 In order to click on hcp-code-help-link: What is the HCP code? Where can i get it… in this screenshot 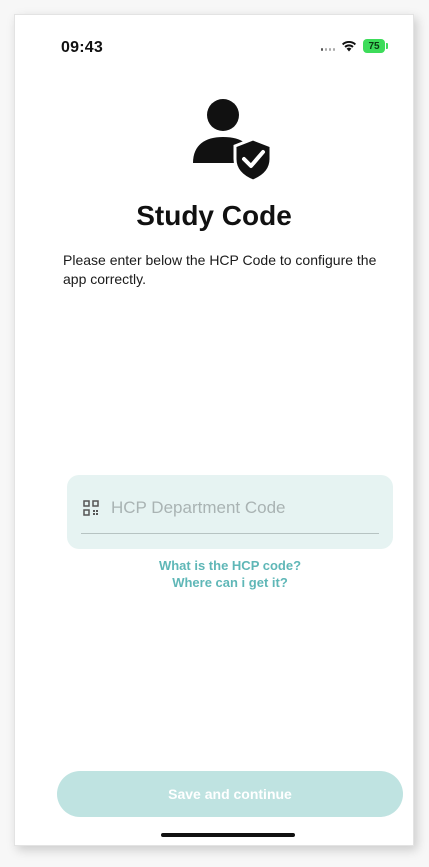, I will do `click(230, 574)`.